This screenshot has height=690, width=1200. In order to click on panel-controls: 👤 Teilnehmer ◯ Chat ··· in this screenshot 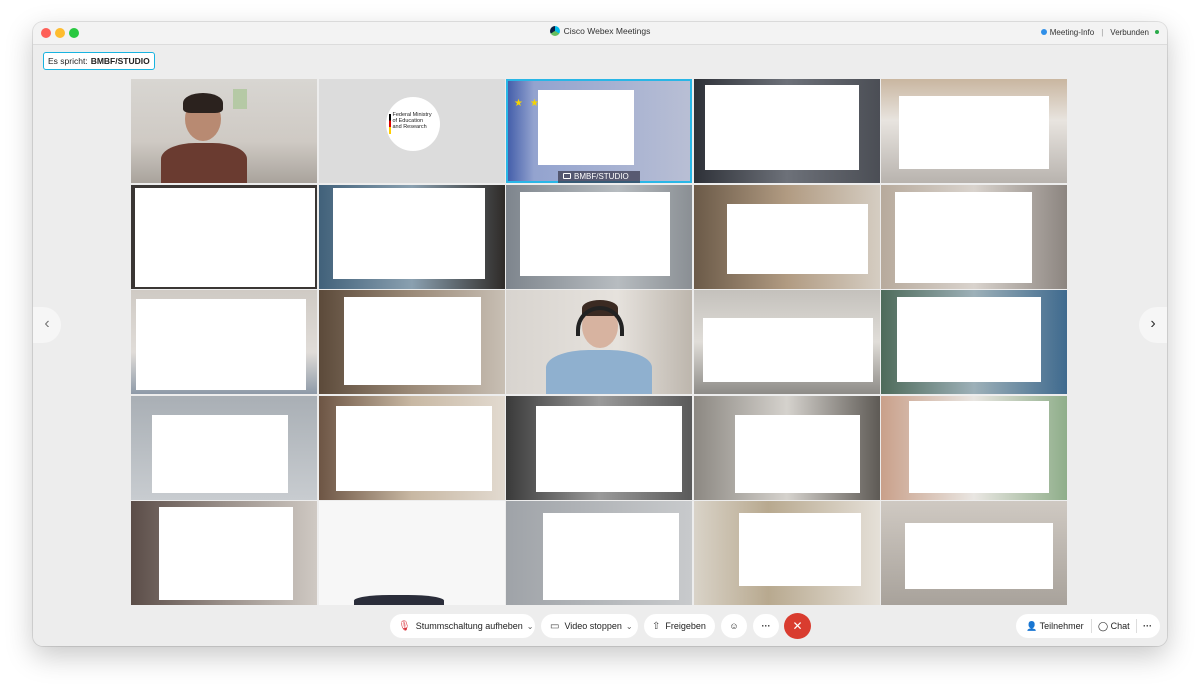, I will do `click(1088, 626)`.